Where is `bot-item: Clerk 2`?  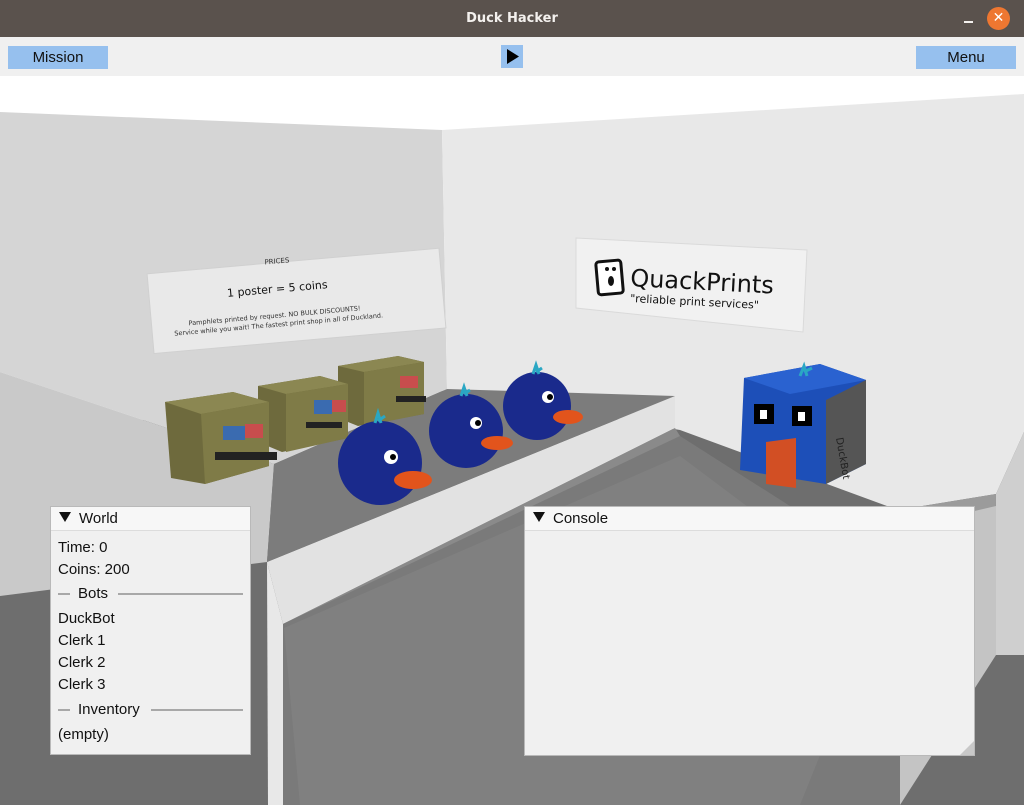
bot-item: Clerk 2 is located at coordinates (82, 663).